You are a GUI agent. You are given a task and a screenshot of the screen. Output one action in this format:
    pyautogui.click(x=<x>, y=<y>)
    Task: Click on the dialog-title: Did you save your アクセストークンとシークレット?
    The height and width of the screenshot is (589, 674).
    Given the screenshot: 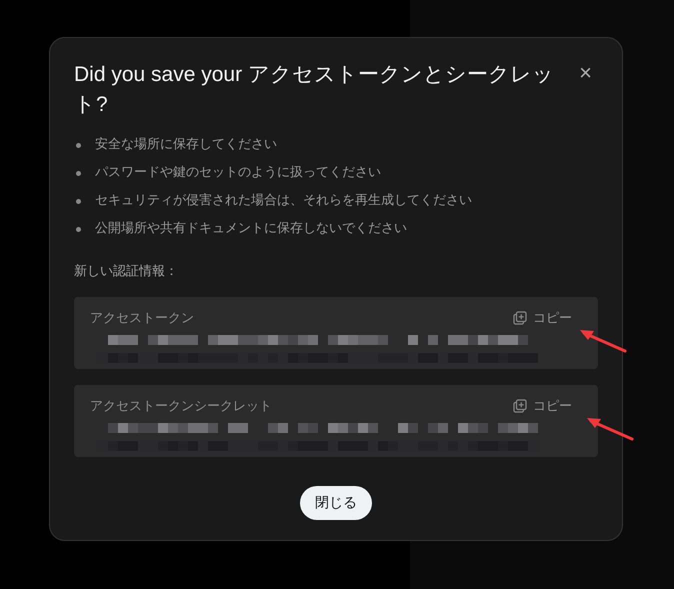 What is the action you would take?
    pyautogui.click(x=314, y=90)
    